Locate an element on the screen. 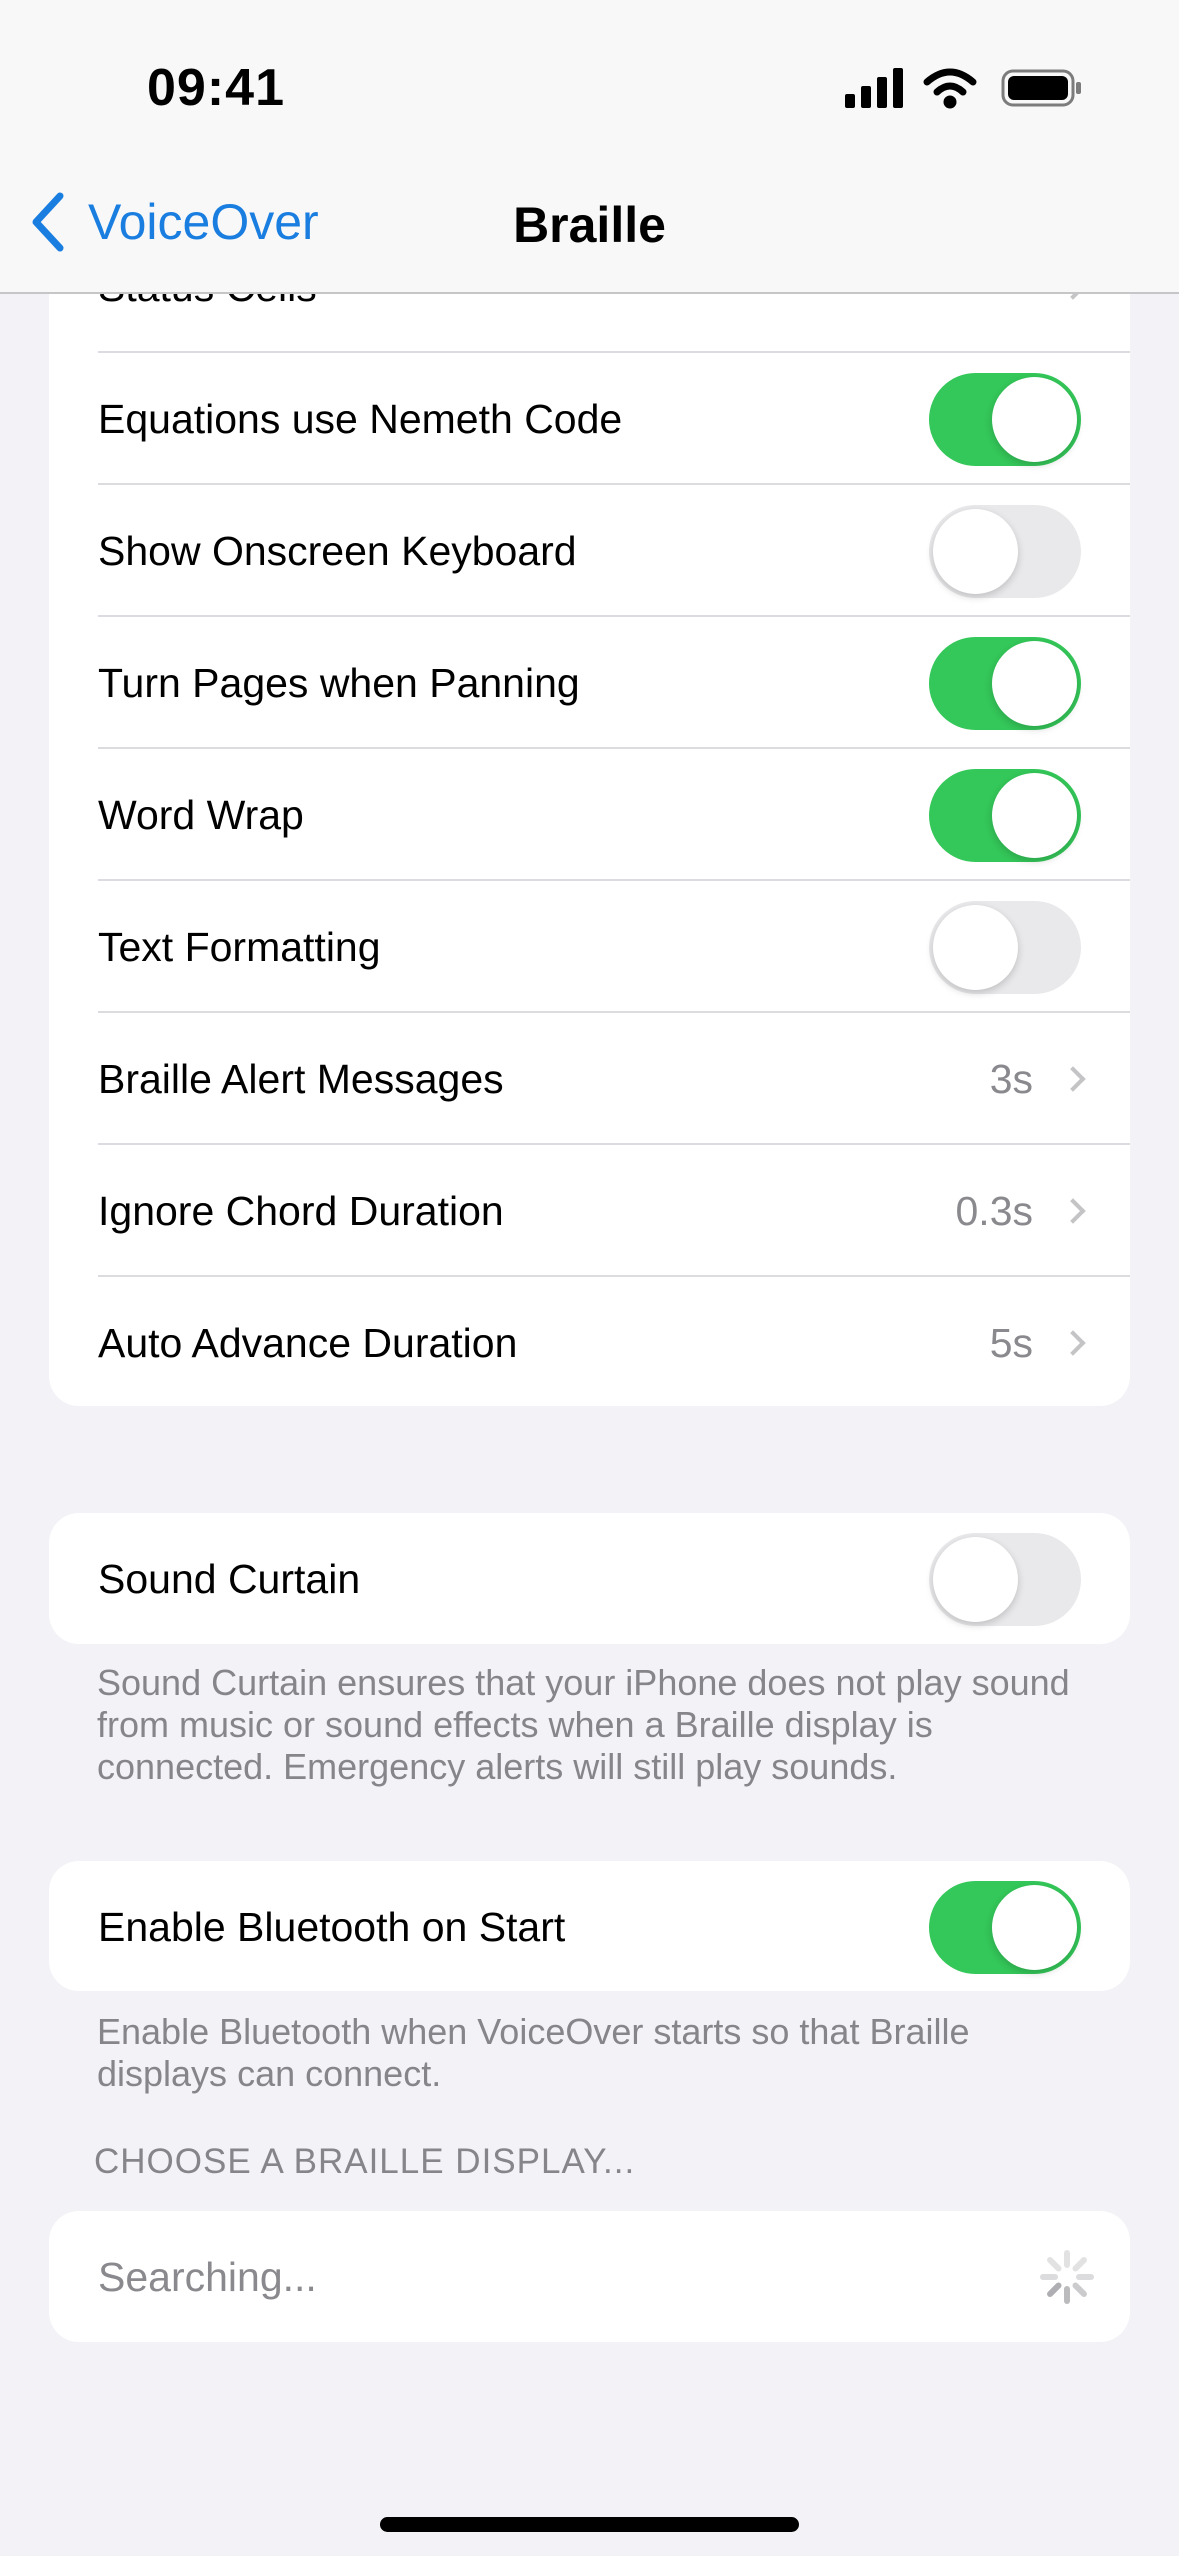 The width and height of the screenshot is (1179, 2556). row-equations-use-nemeth-code: Equations use Nemeth Code is located at coordinates (589, 419).